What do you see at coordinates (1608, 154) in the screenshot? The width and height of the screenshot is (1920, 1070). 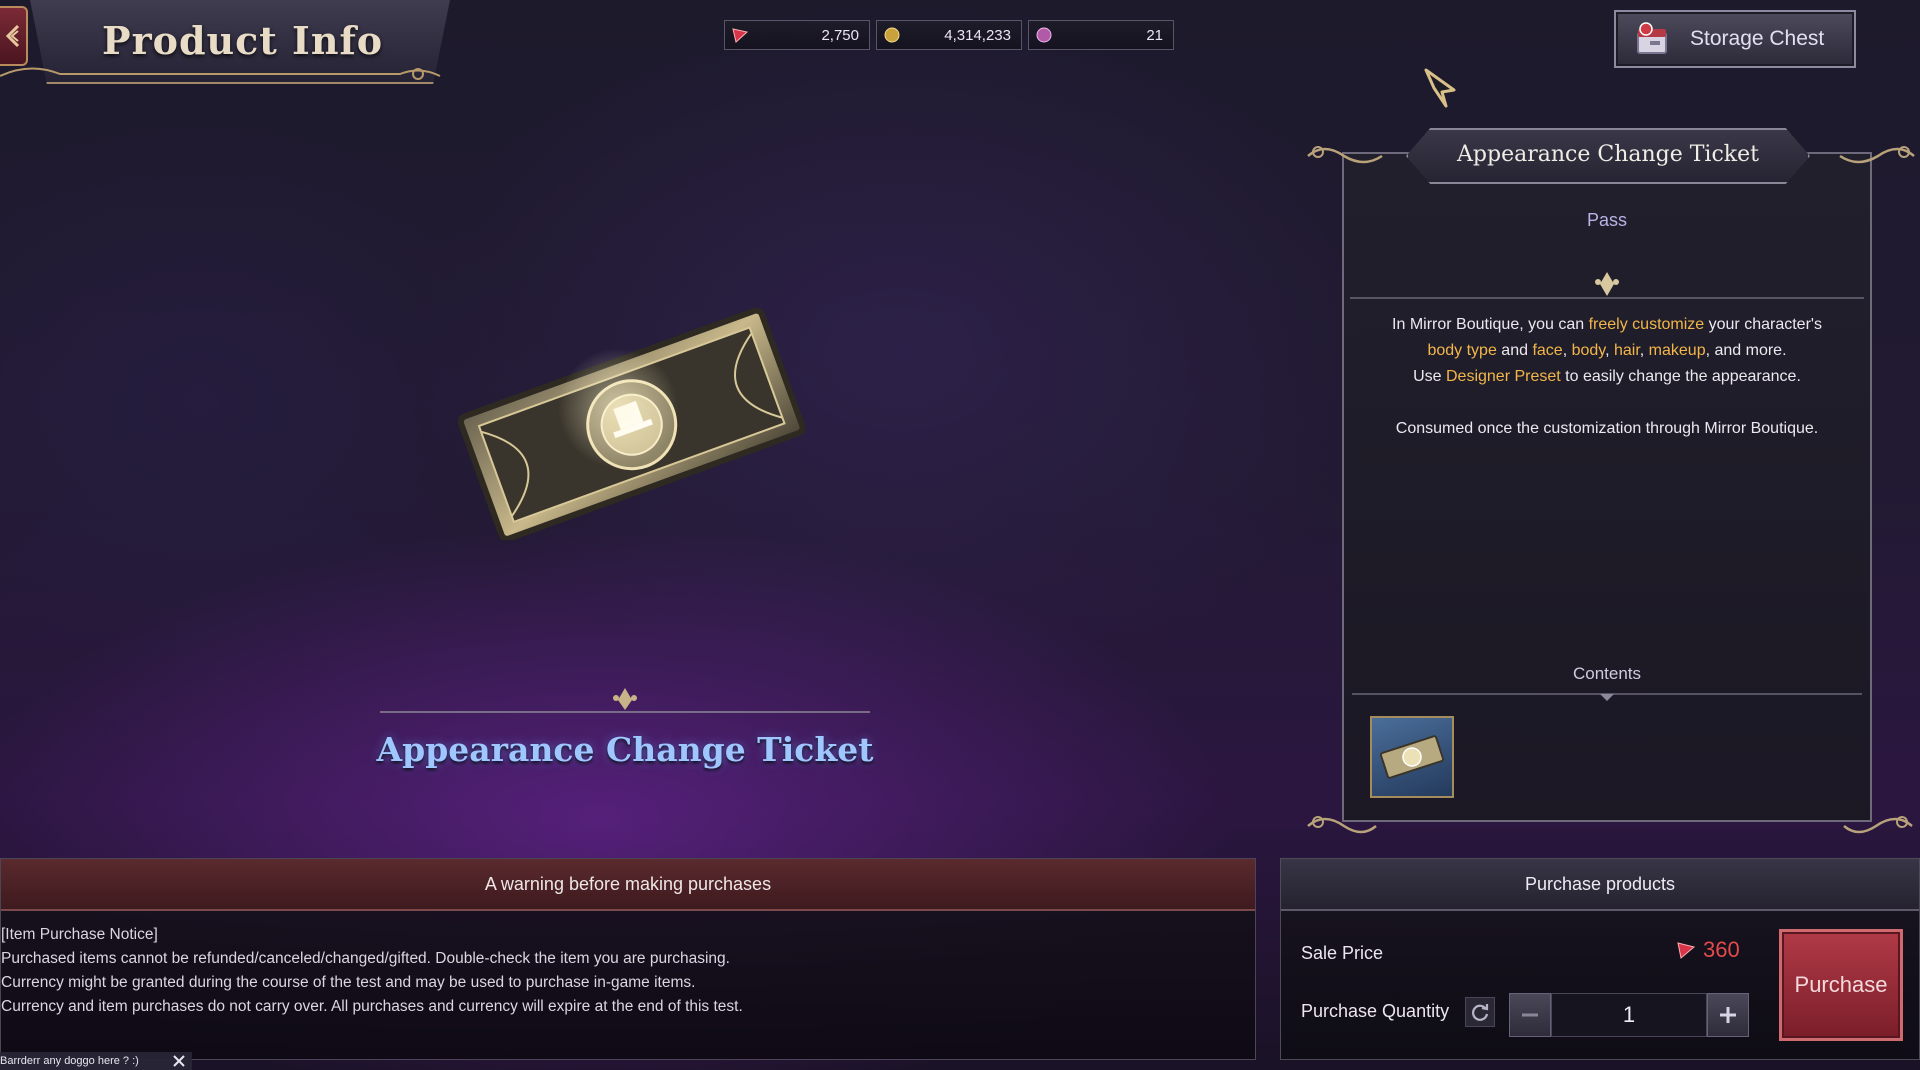 I see `info-title: Appearance Change Ticket` at bounding box center [1608, 154].